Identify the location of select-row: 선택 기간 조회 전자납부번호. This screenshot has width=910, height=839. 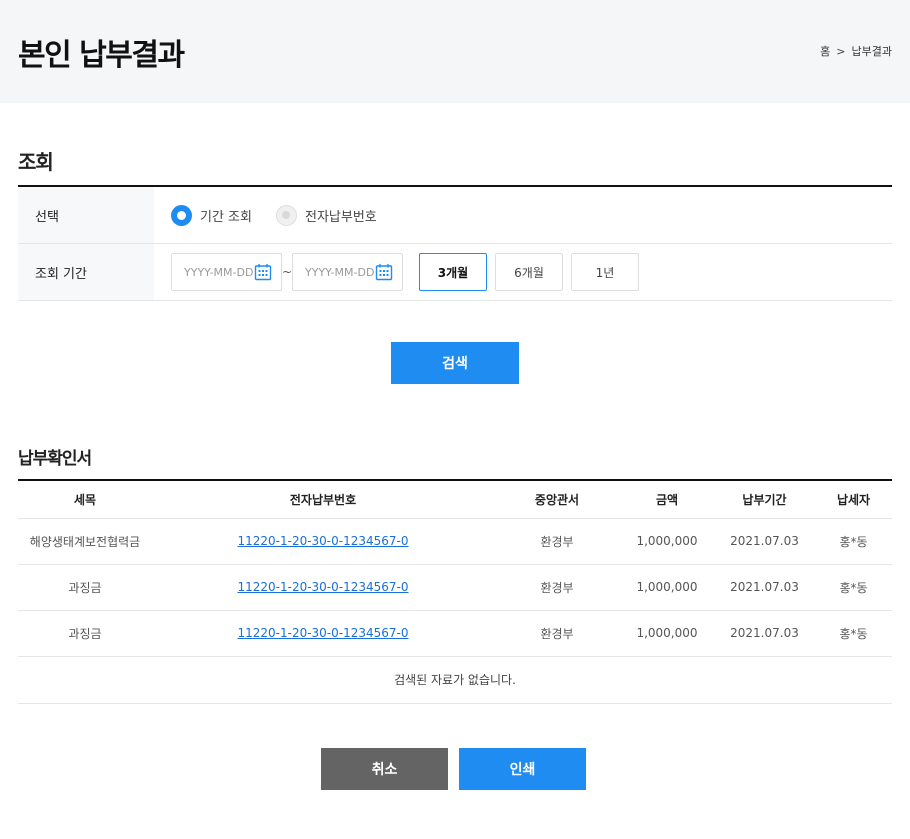
(455, 215).